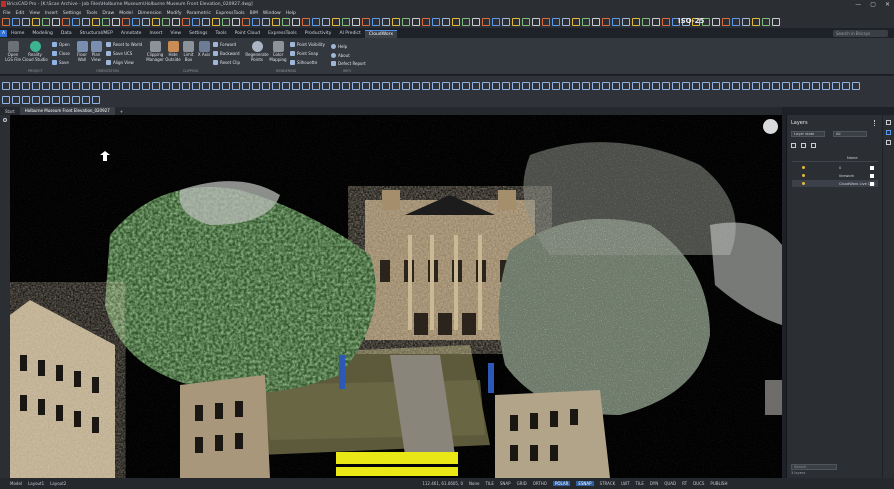 The width and height of the screenshot is (894, 489). What do you see at coordinates (16, 483) in the screenshot?
I see `layout-tab-model: Model` at bounding box center [16, 483].